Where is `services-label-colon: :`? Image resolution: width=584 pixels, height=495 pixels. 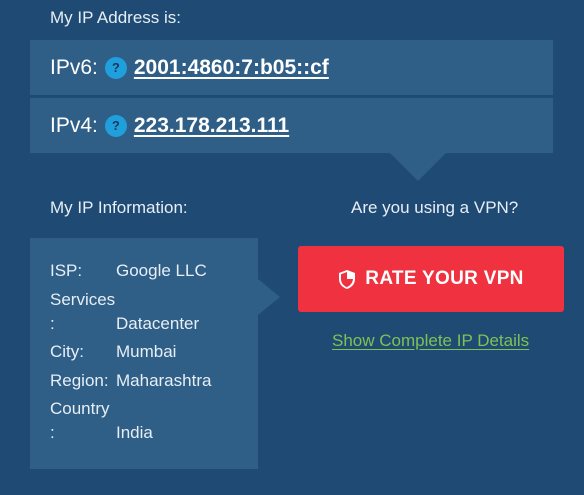 services-label-colon: : is located at coordinates (52, 323).